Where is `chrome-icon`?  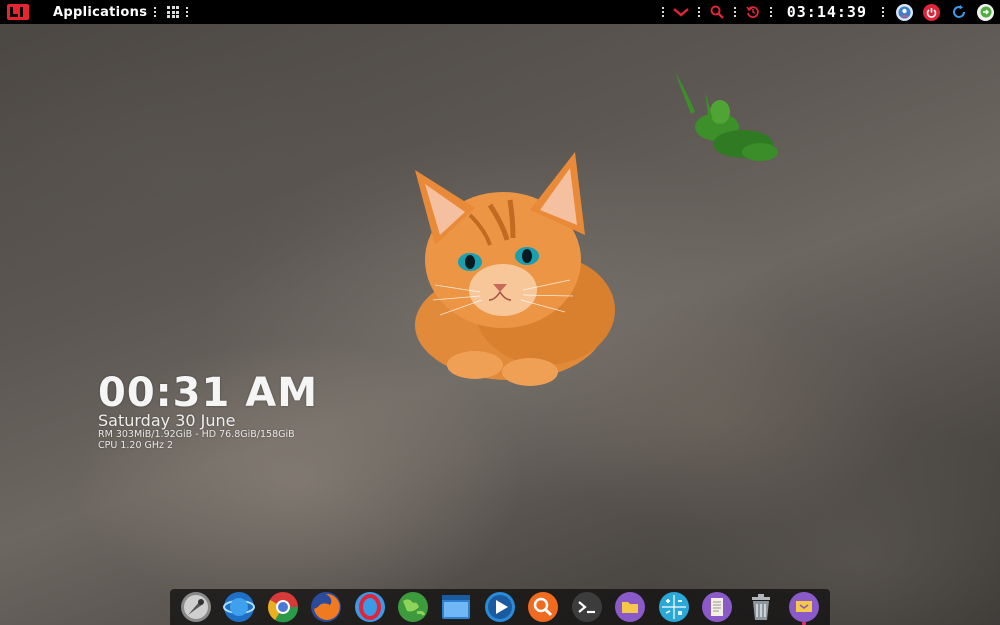
chrome-icon is located at coordinates (283, 607).